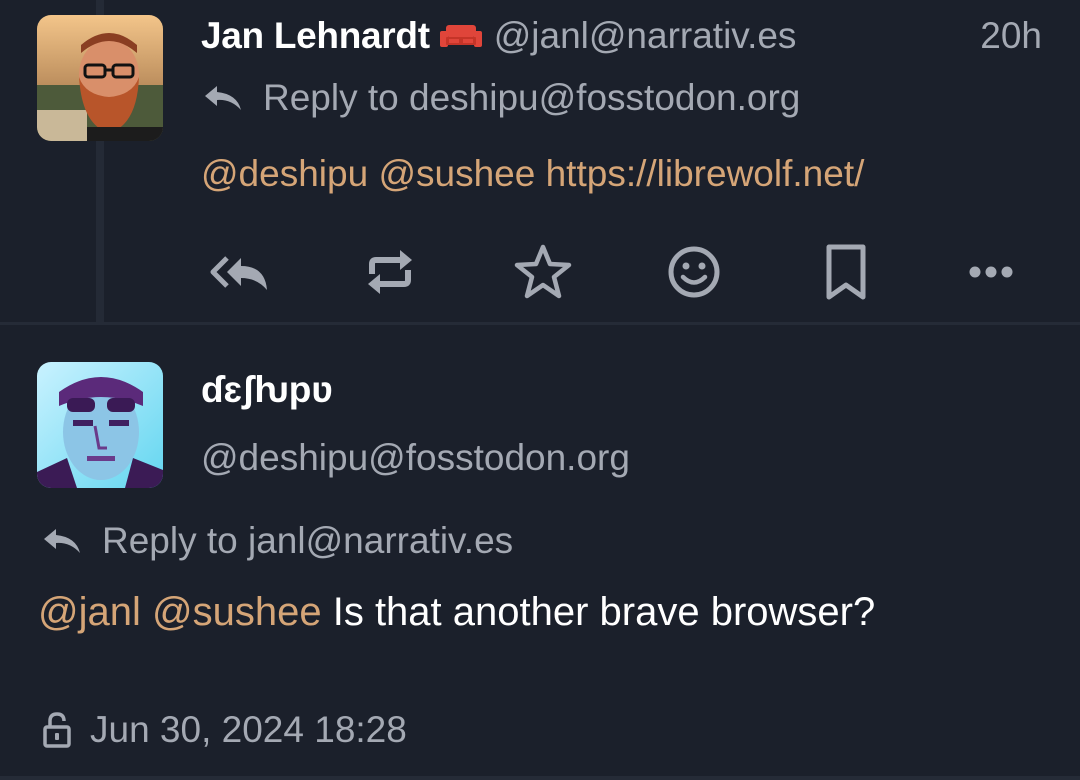 This screenshot has height=780, width=1080. I want to click on reply-to-indicator: Reply to janl@narrativ.es, so click(276, 541).